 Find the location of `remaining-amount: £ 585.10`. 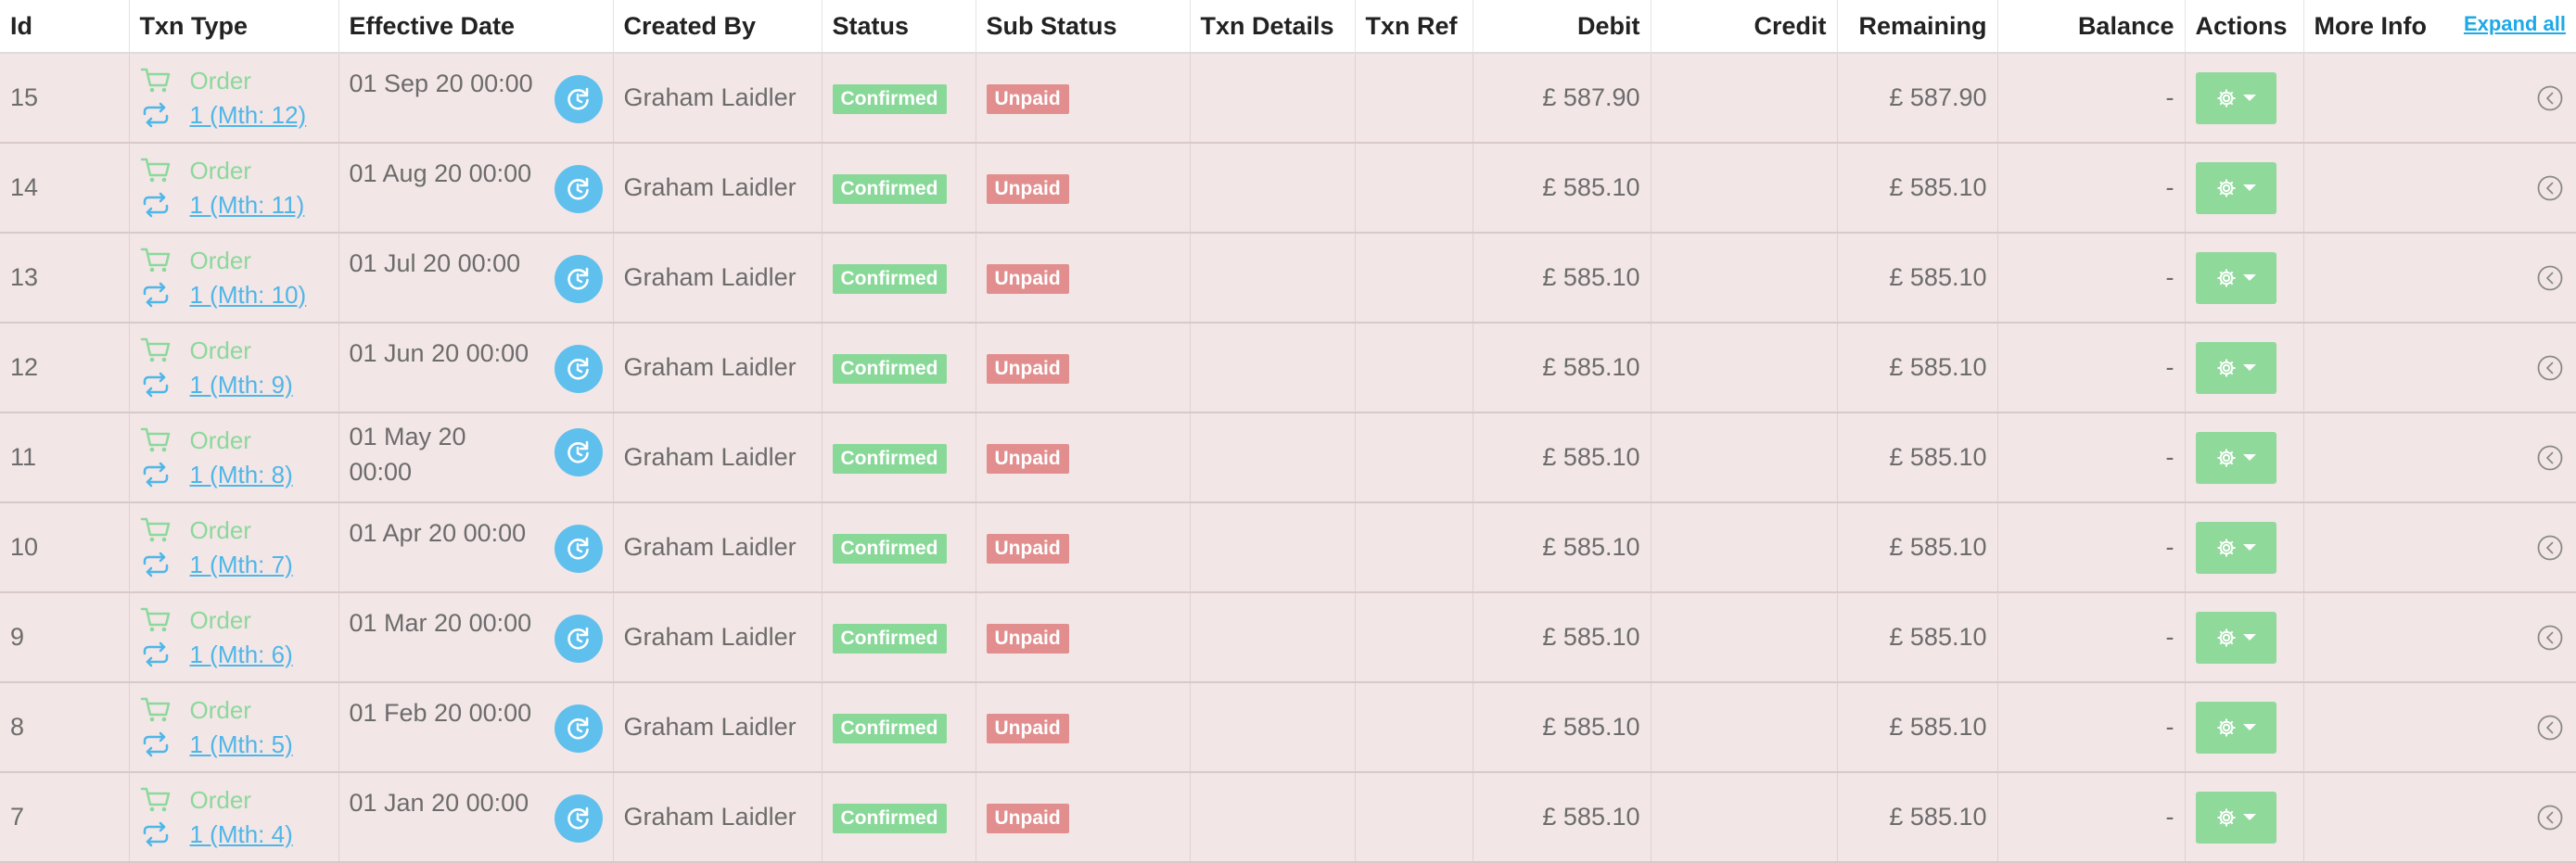

remaining-amount: £ 585.10 is located at coordinates (1938, 817).